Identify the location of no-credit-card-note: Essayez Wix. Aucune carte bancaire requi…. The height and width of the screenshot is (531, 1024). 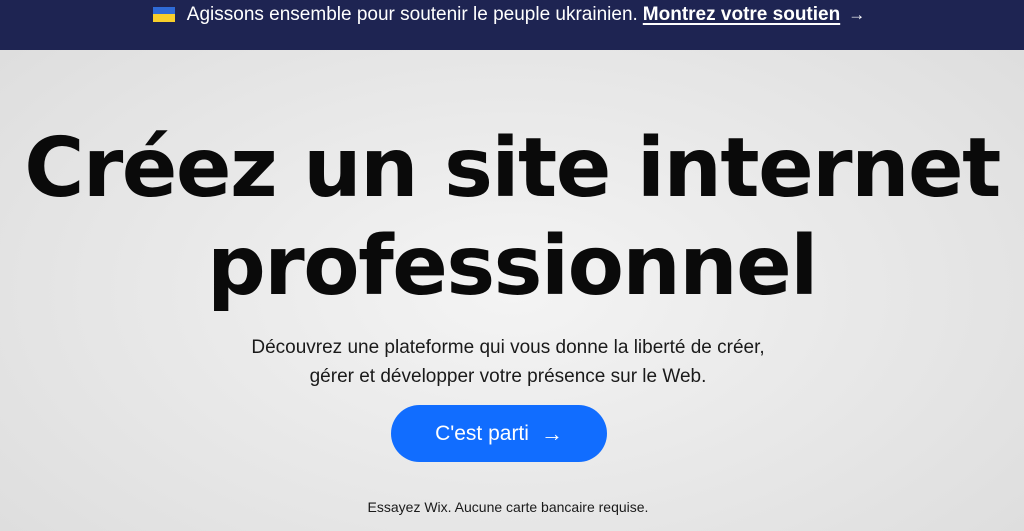
(508, 507).